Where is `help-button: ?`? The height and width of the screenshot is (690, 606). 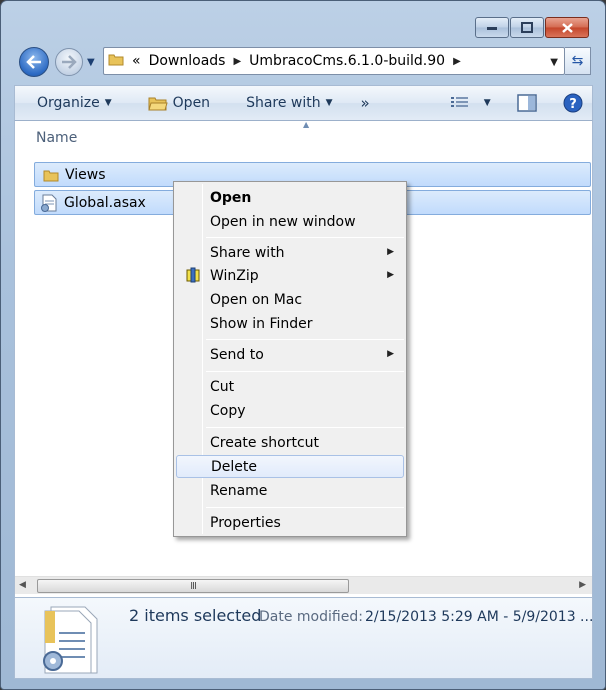
help-button: ? is located at coordinates (573, 103).